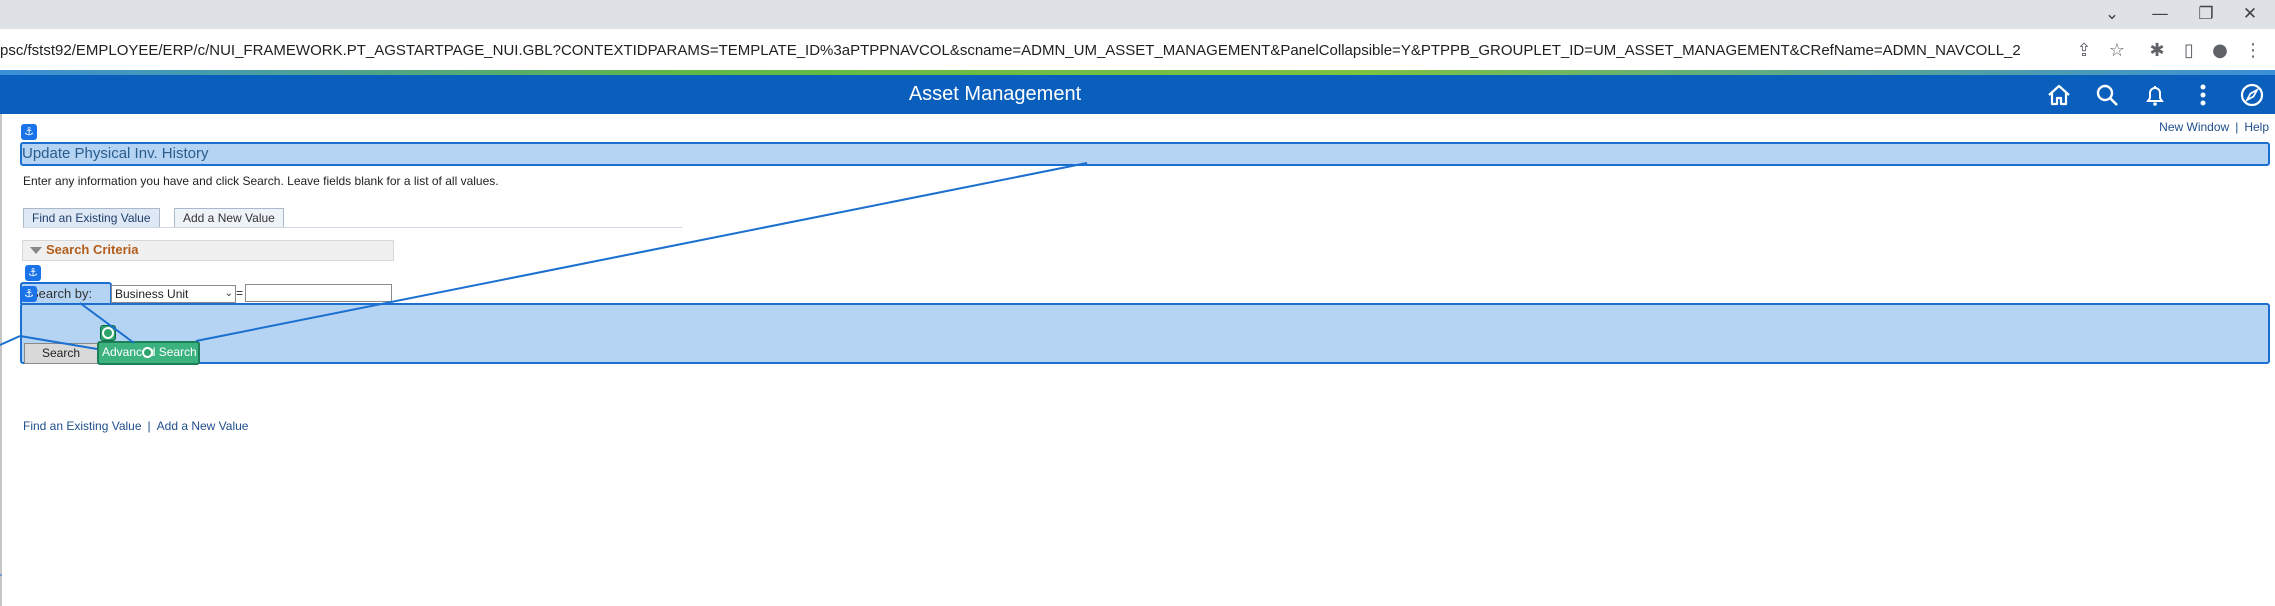 This screenshot has width=2275, height=606. I want to click on share-icon: ⇪, so click(2084, 51).